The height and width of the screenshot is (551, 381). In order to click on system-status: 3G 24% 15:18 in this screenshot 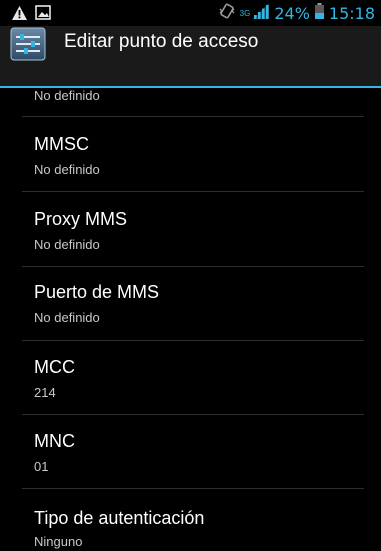, I will do `click(297, 13)`.